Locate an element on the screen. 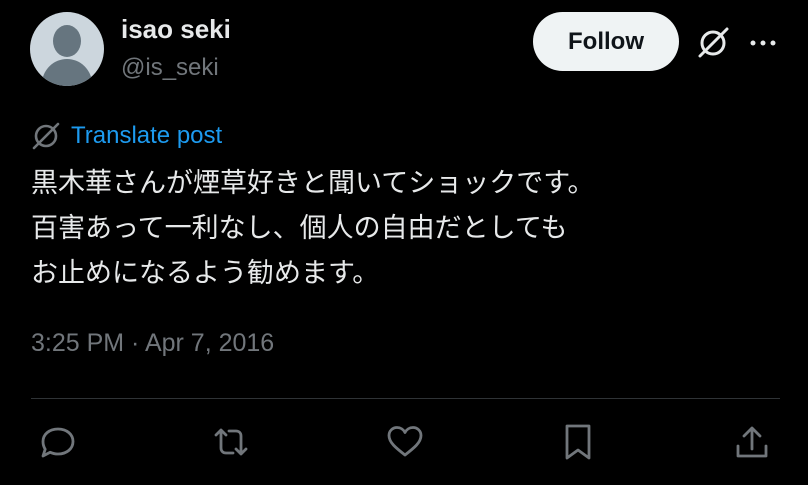  share-button is located at coordinates (752, 442).